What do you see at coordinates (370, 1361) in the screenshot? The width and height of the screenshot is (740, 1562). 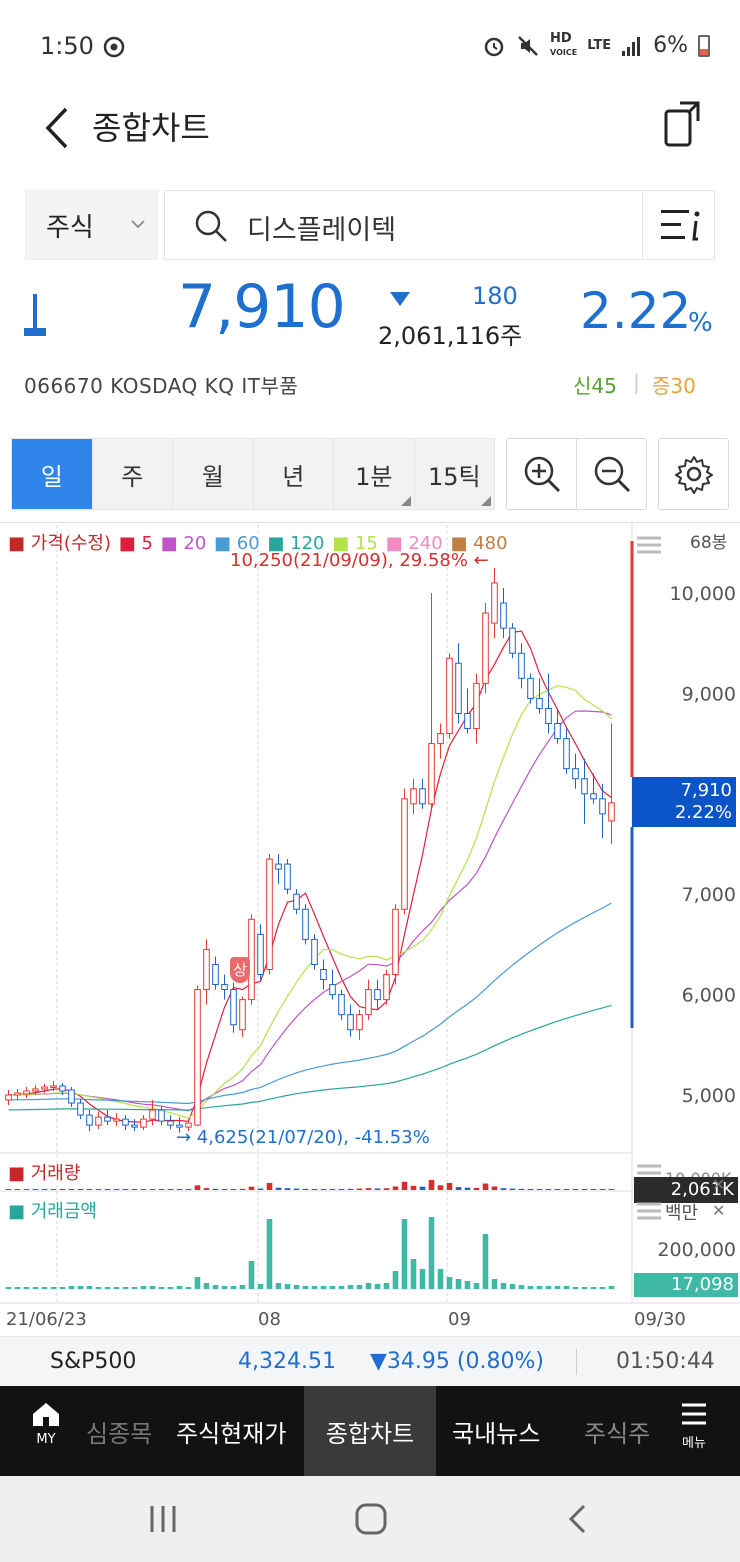 I see `index-ticker: S&P500 4,324.51 ▼34.95 (0.80%) 01:50:44` at bounding box center [370, 1361].